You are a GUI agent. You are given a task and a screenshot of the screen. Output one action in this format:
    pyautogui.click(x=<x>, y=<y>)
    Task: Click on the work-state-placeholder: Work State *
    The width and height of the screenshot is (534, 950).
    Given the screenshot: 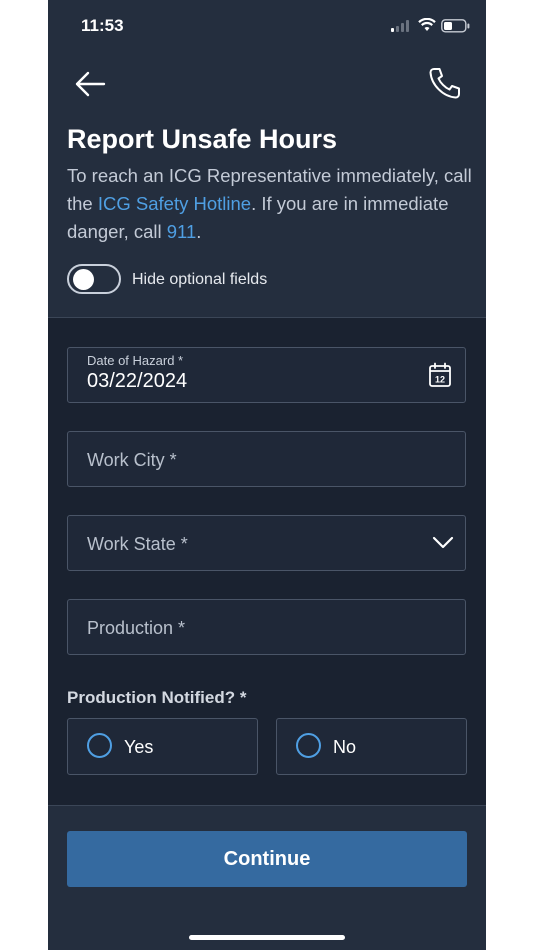 What is the action you would take?
    pyautogui.click(x=137, y=544)
    